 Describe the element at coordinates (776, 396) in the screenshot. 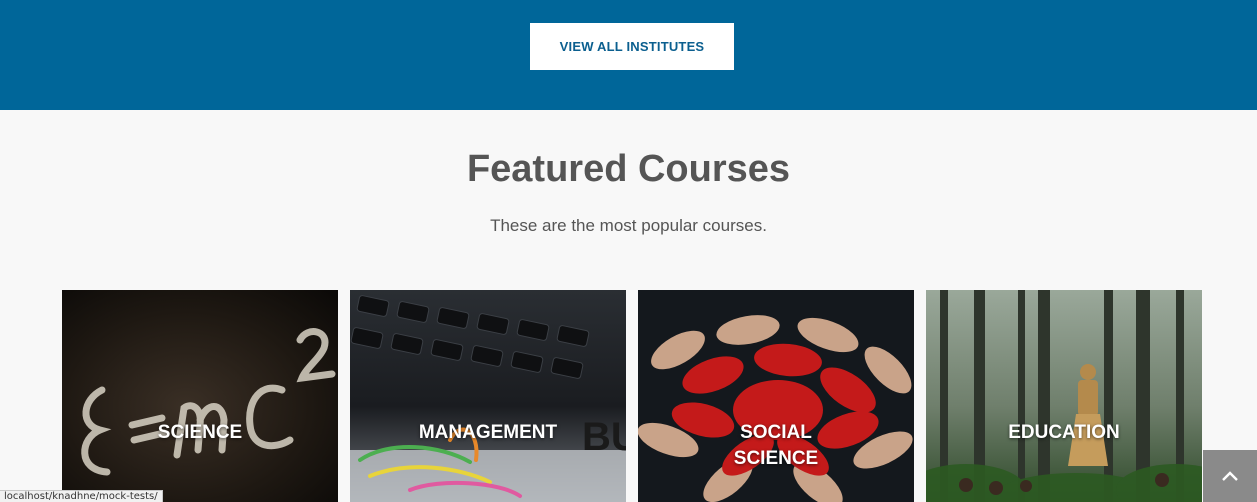

I see `course-card-social-science: SOCIAL SCIENCE` at that location.